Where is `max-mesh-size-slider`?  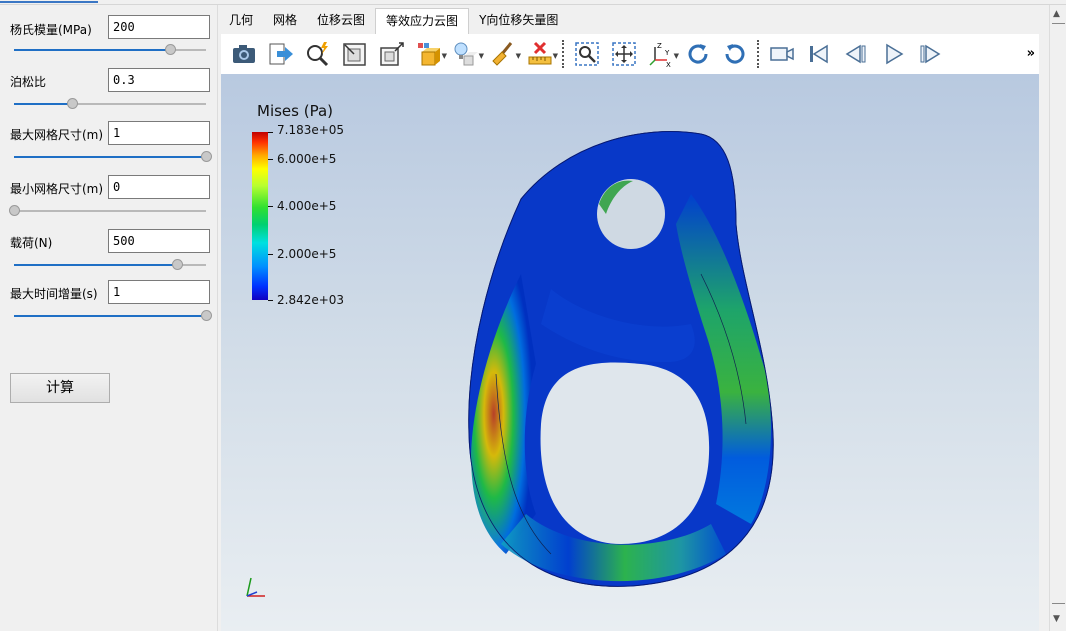
max-mesh-size-slider is located at coordinates (113, 157).